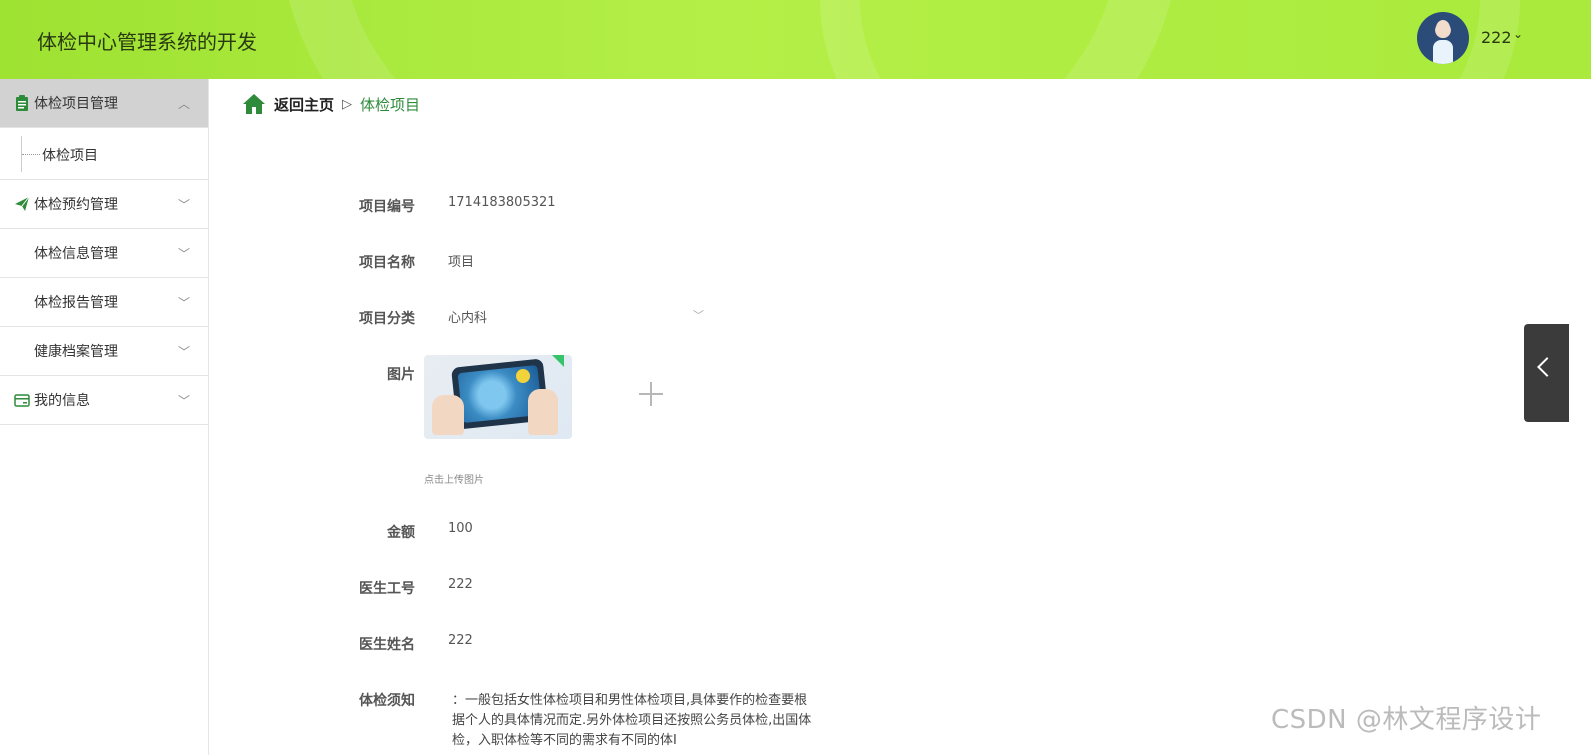  What do you see at coordinates (62, 401) in the screenshot?
I see `sidebar-item-label: 我的信息` at bounding box center [62, 401].